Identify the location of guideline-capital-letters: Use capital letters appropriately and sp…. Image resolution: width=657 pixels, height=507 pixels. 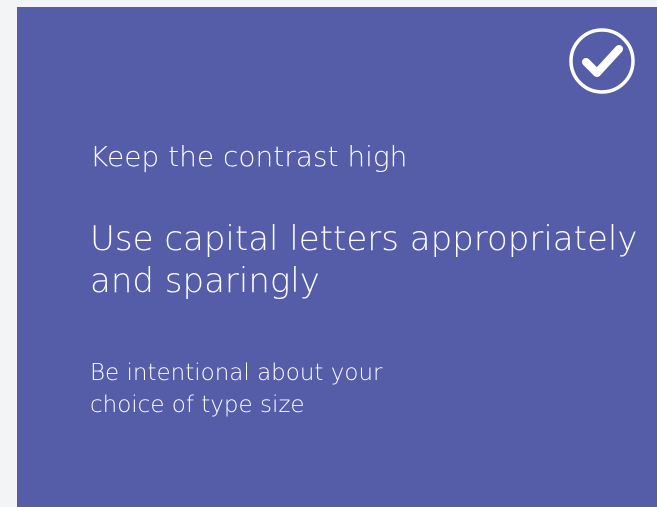
(364, 260).